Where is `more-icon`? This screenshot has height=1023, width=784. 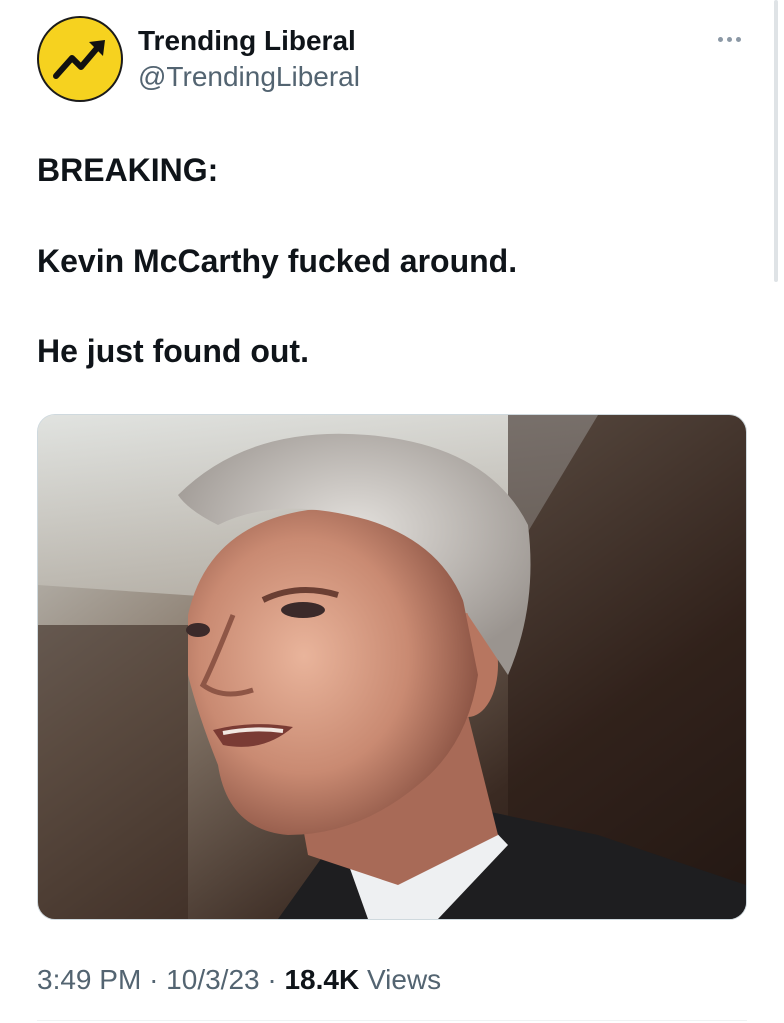
more-icon is located at coordinates (730, 38).